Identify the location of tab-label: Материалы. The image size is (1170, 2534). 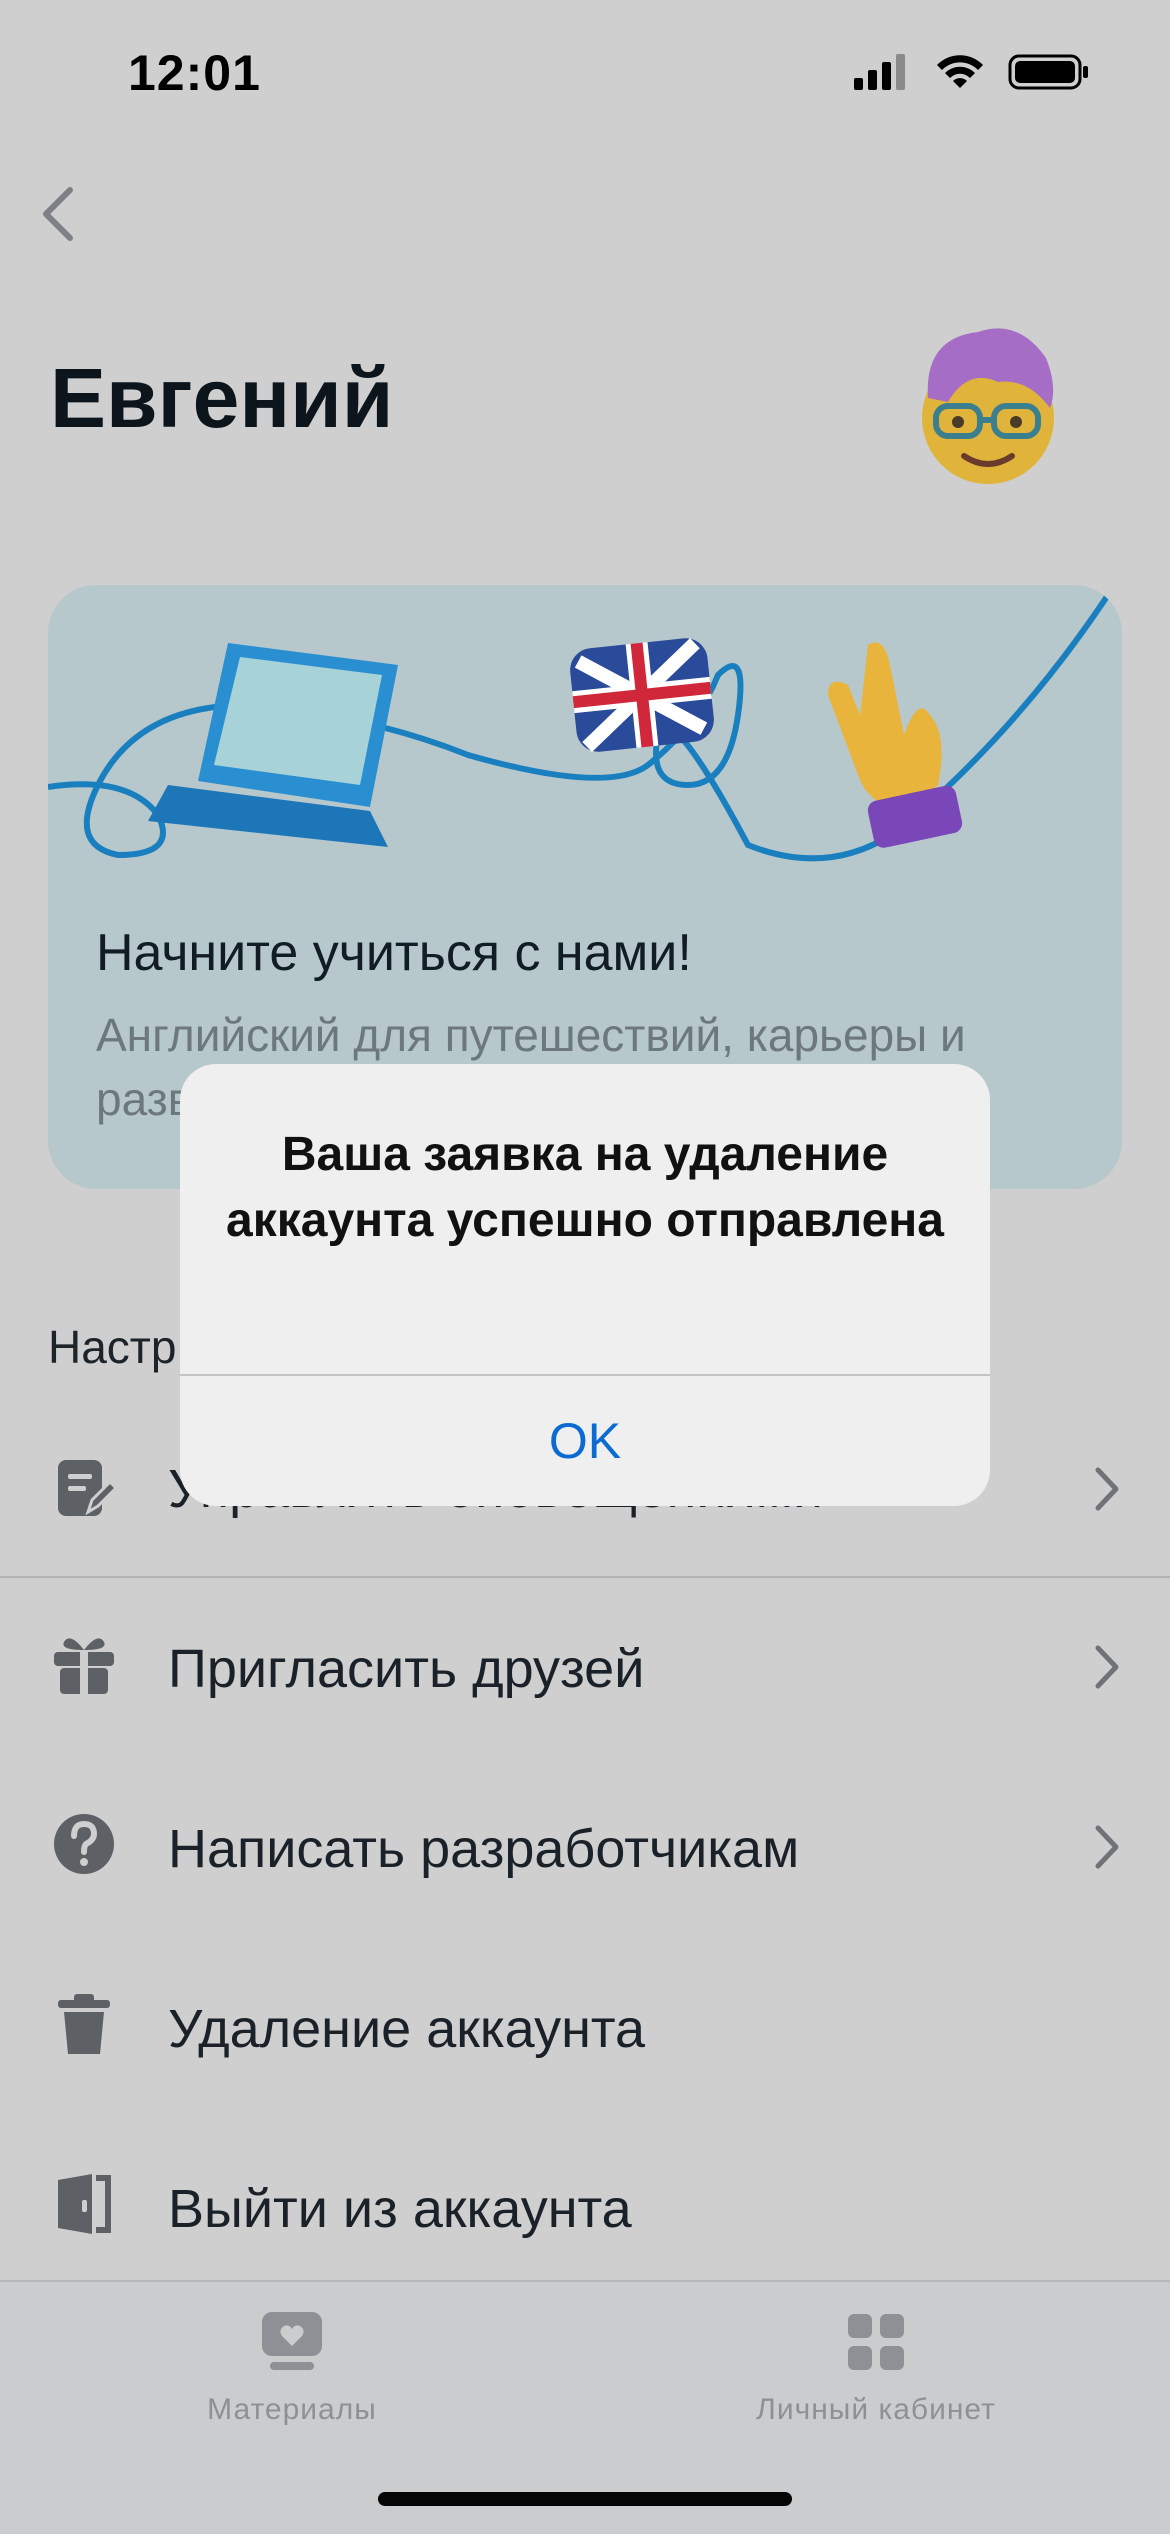
(292, 2409).